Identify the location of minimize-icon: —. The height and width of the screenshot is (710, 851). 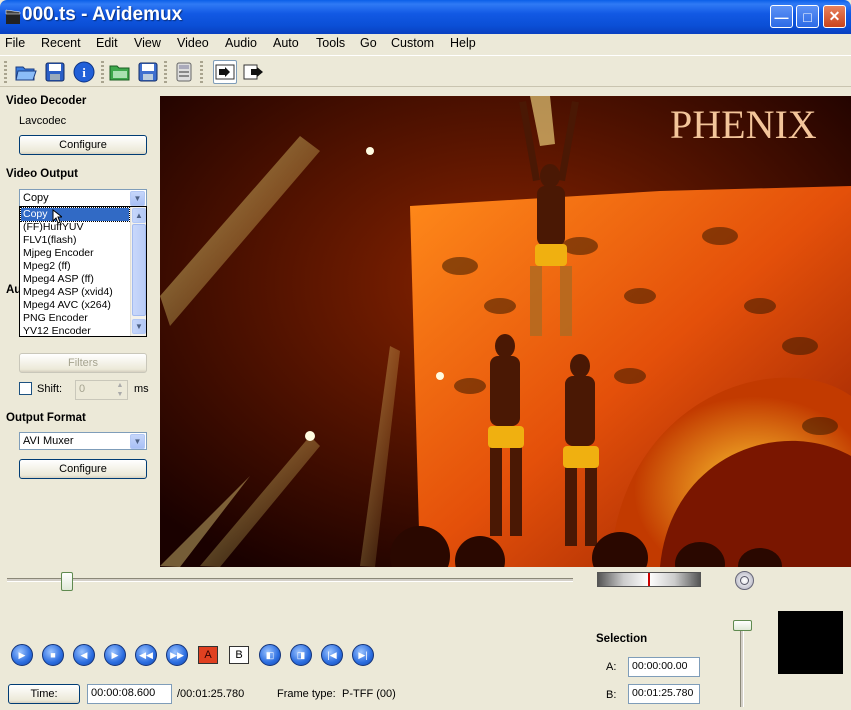
(781, 16).